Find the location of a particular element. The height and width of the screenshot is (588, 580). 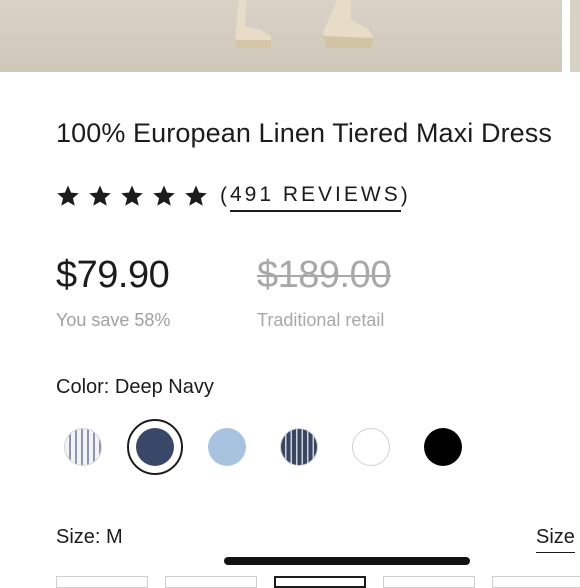

rating-row: ( 491 REVIEWS ) is located at coordinates (233, 196).